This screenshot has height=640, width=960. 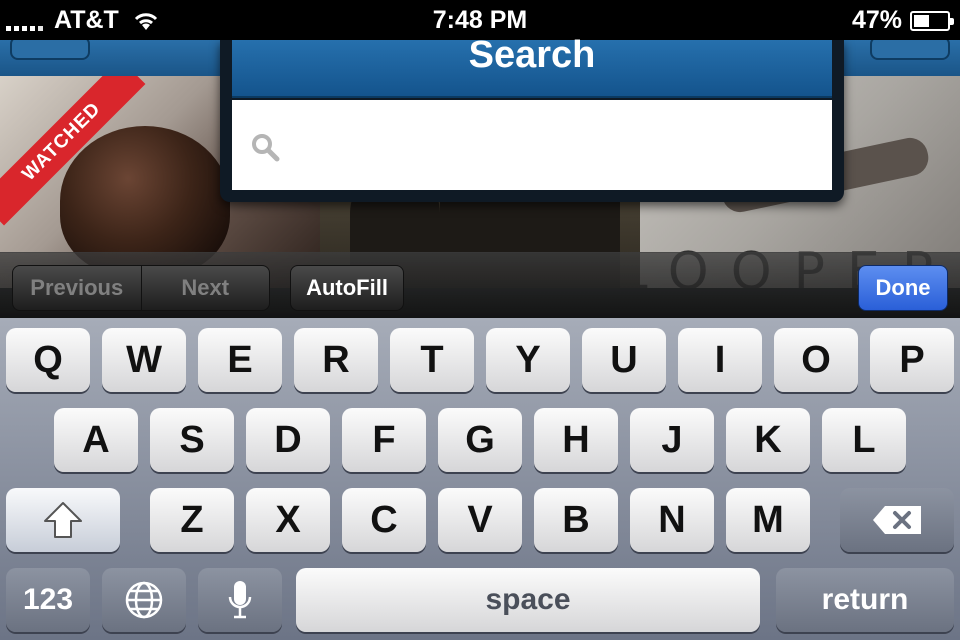 I want to click on key-x: X, so click(x=288, y=520).